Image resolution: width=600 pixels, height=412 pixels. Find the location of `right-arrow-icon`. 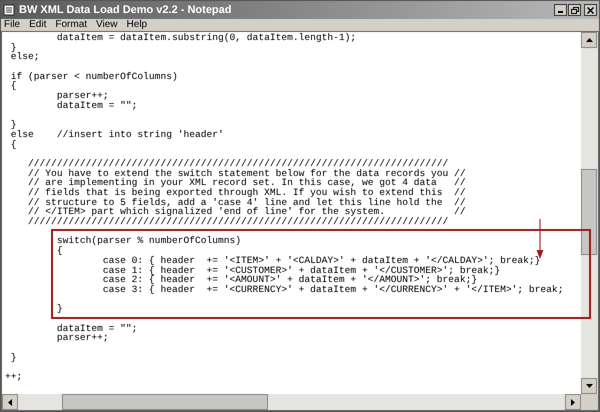

right-arrow-icon is located at coordinates (573, 402).